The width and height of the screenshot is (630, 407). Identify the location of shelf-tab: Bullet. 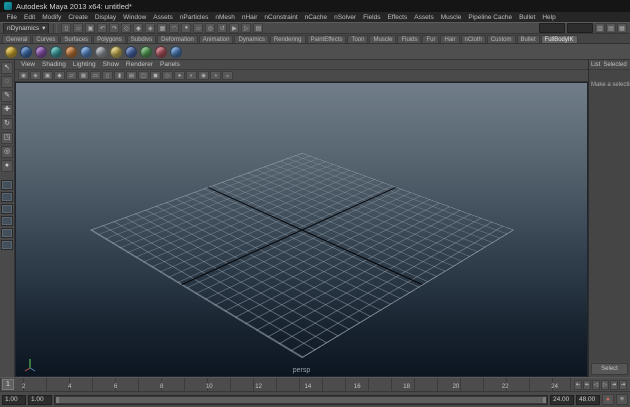
(528, 39).